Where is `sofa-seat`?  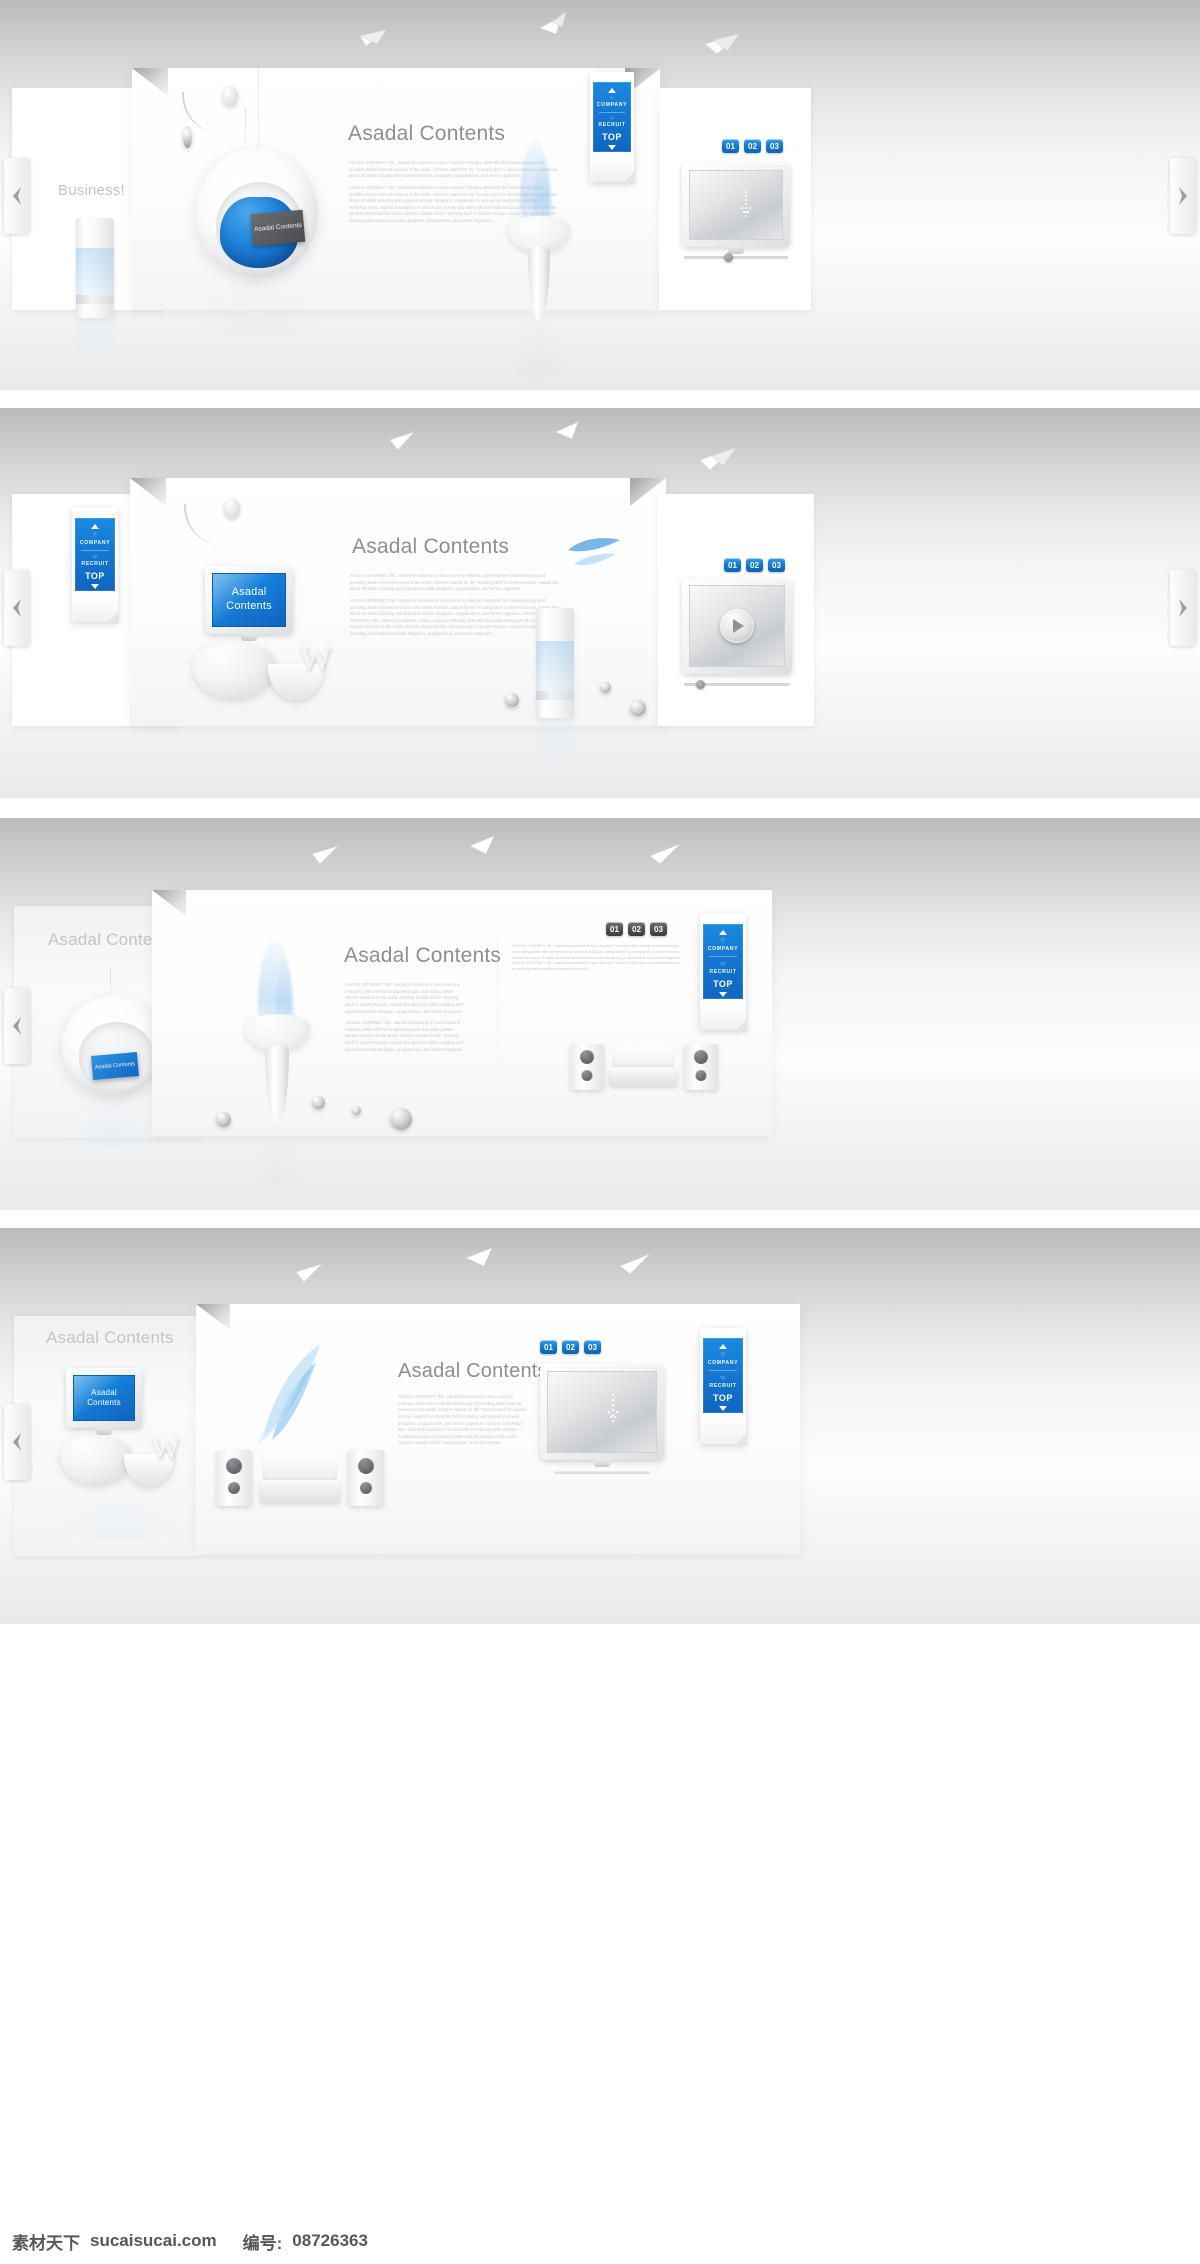 sofa-seat is located at coordinates (300, 1491).